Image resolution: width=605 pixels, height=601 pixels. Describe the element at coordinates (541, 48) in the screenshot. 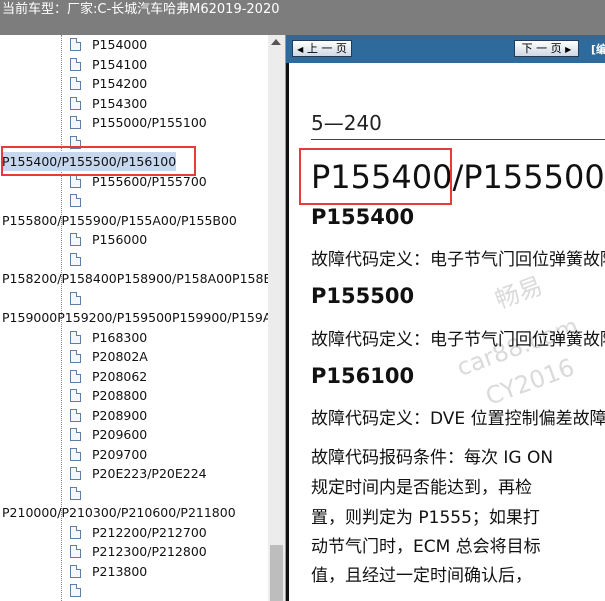

I see `next-page-label: 下 一 页` at that location.